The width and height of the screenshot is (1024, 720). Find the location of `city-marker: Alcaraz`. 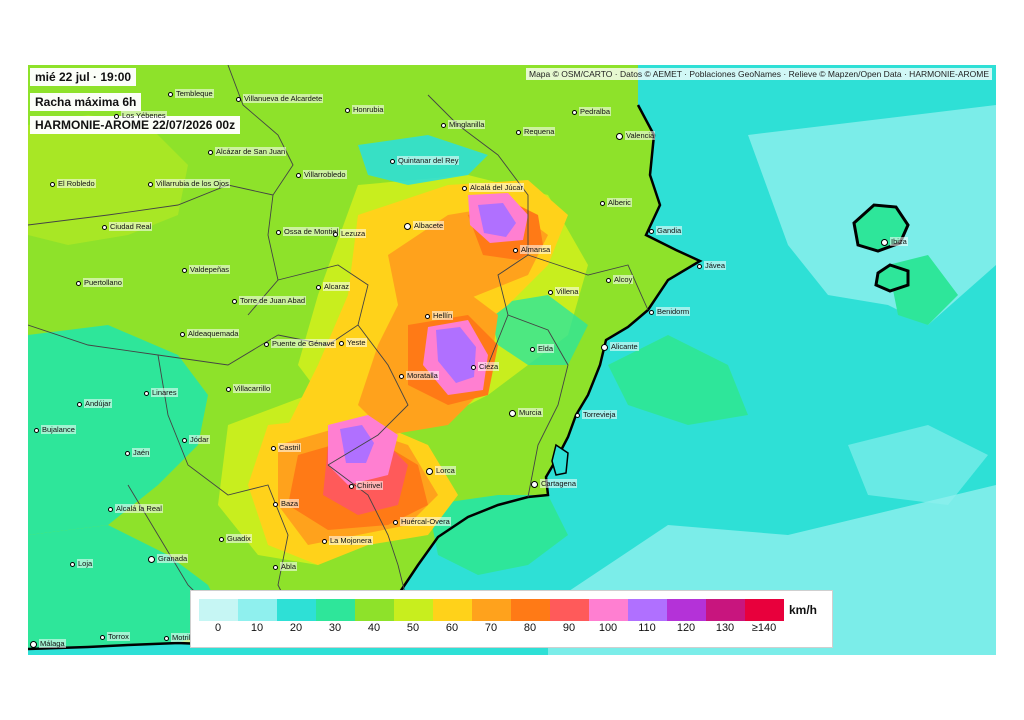

city-marker: Alcaraz is located at coordinates (333, 287).